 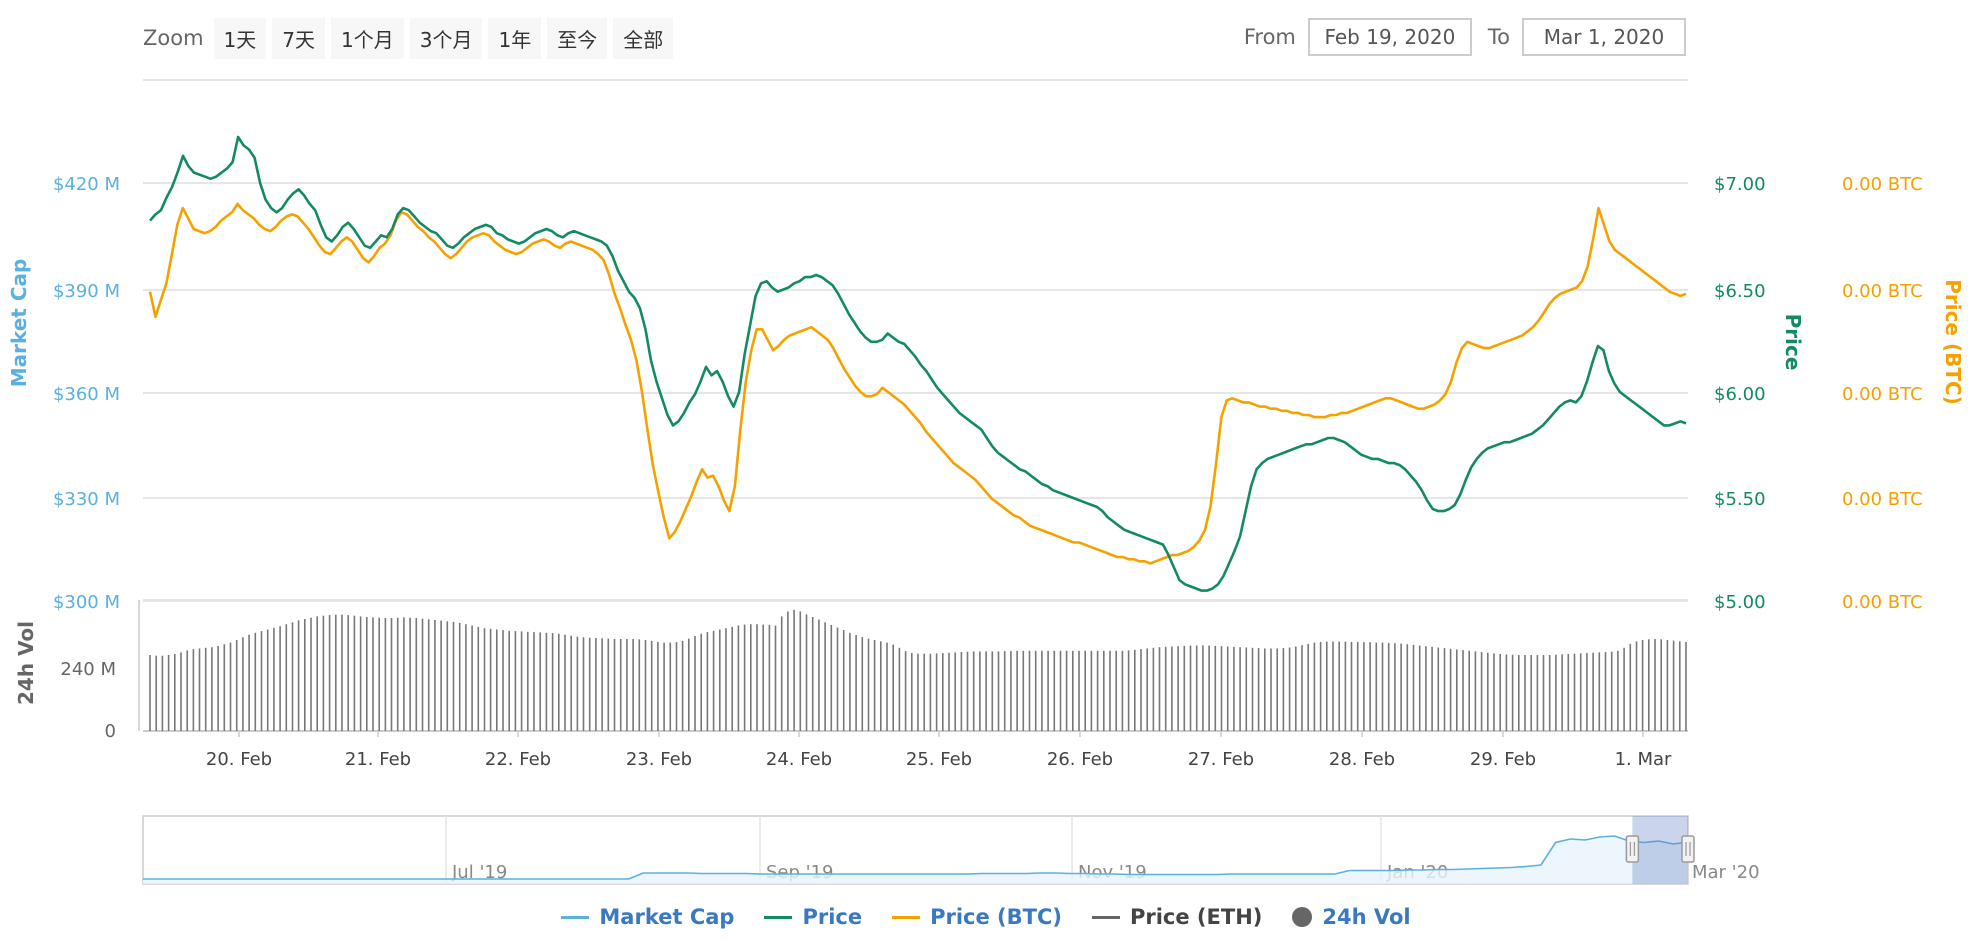 What do you see at coordinates (1632, 849) in the screenshot?
I see `navigator-left-handle` at bounding box center [1632, 849].